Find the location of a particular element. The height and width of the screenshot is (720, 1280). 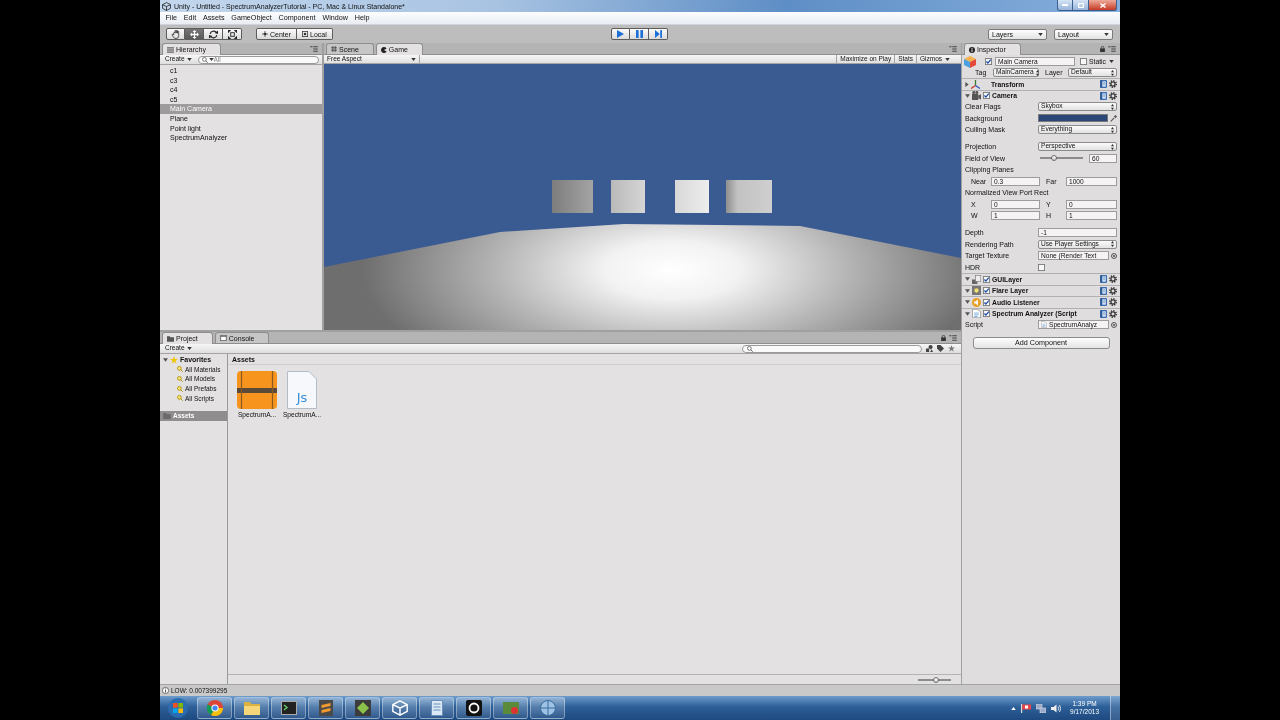

pacman-icon is located at coordinates (383, 49).